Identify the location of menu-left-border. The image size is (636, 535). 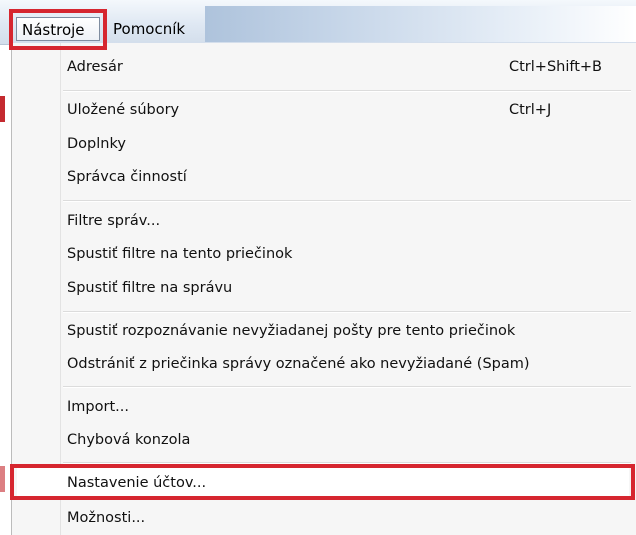
(11, 289).